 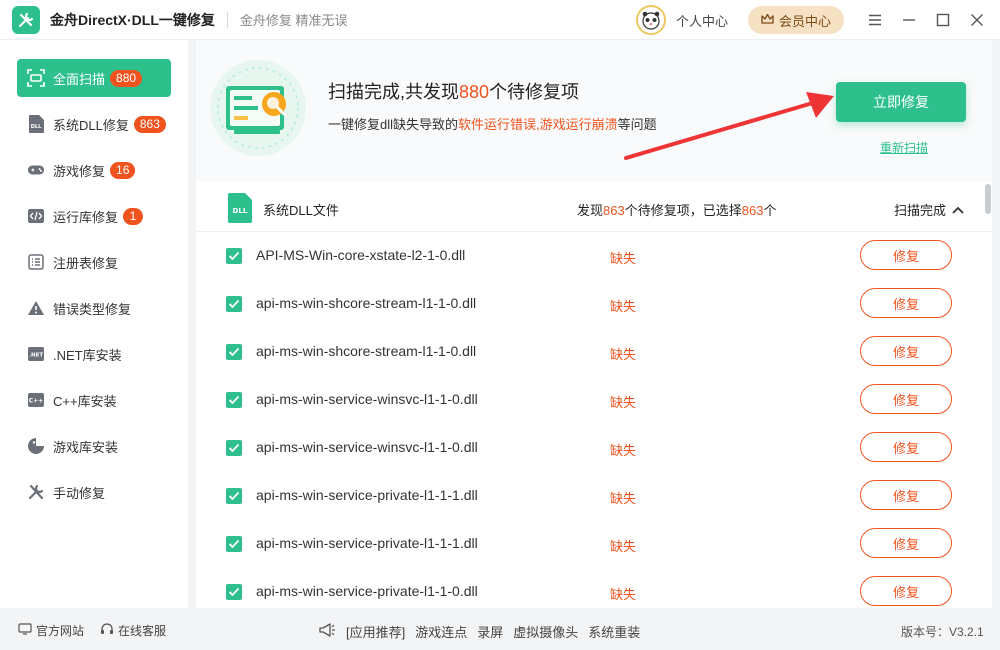 I want to click on scan-result-description: 一键修复dll缺失导致的软件运行错误,游戏运行崩溃等问题, so click(x=492, y=123).